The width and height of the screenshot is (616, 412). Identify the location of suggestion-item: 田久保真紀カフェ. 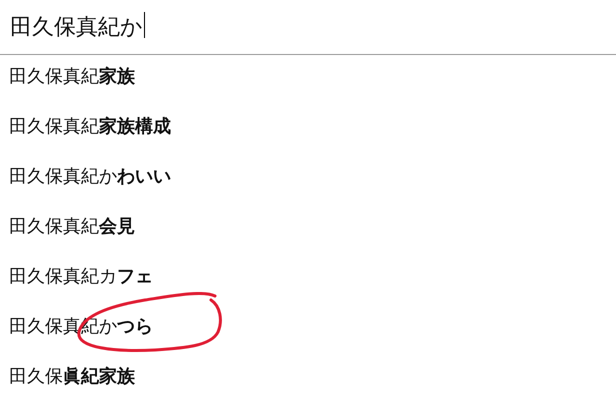
(308, 289).